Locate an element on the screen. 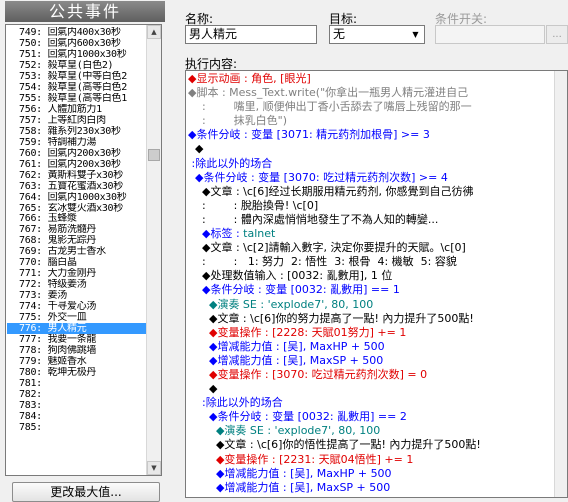  command-line: ◆条件分岐 : 变量 [0032: 亂數用] == 1 is located at coordinates (372, 290).